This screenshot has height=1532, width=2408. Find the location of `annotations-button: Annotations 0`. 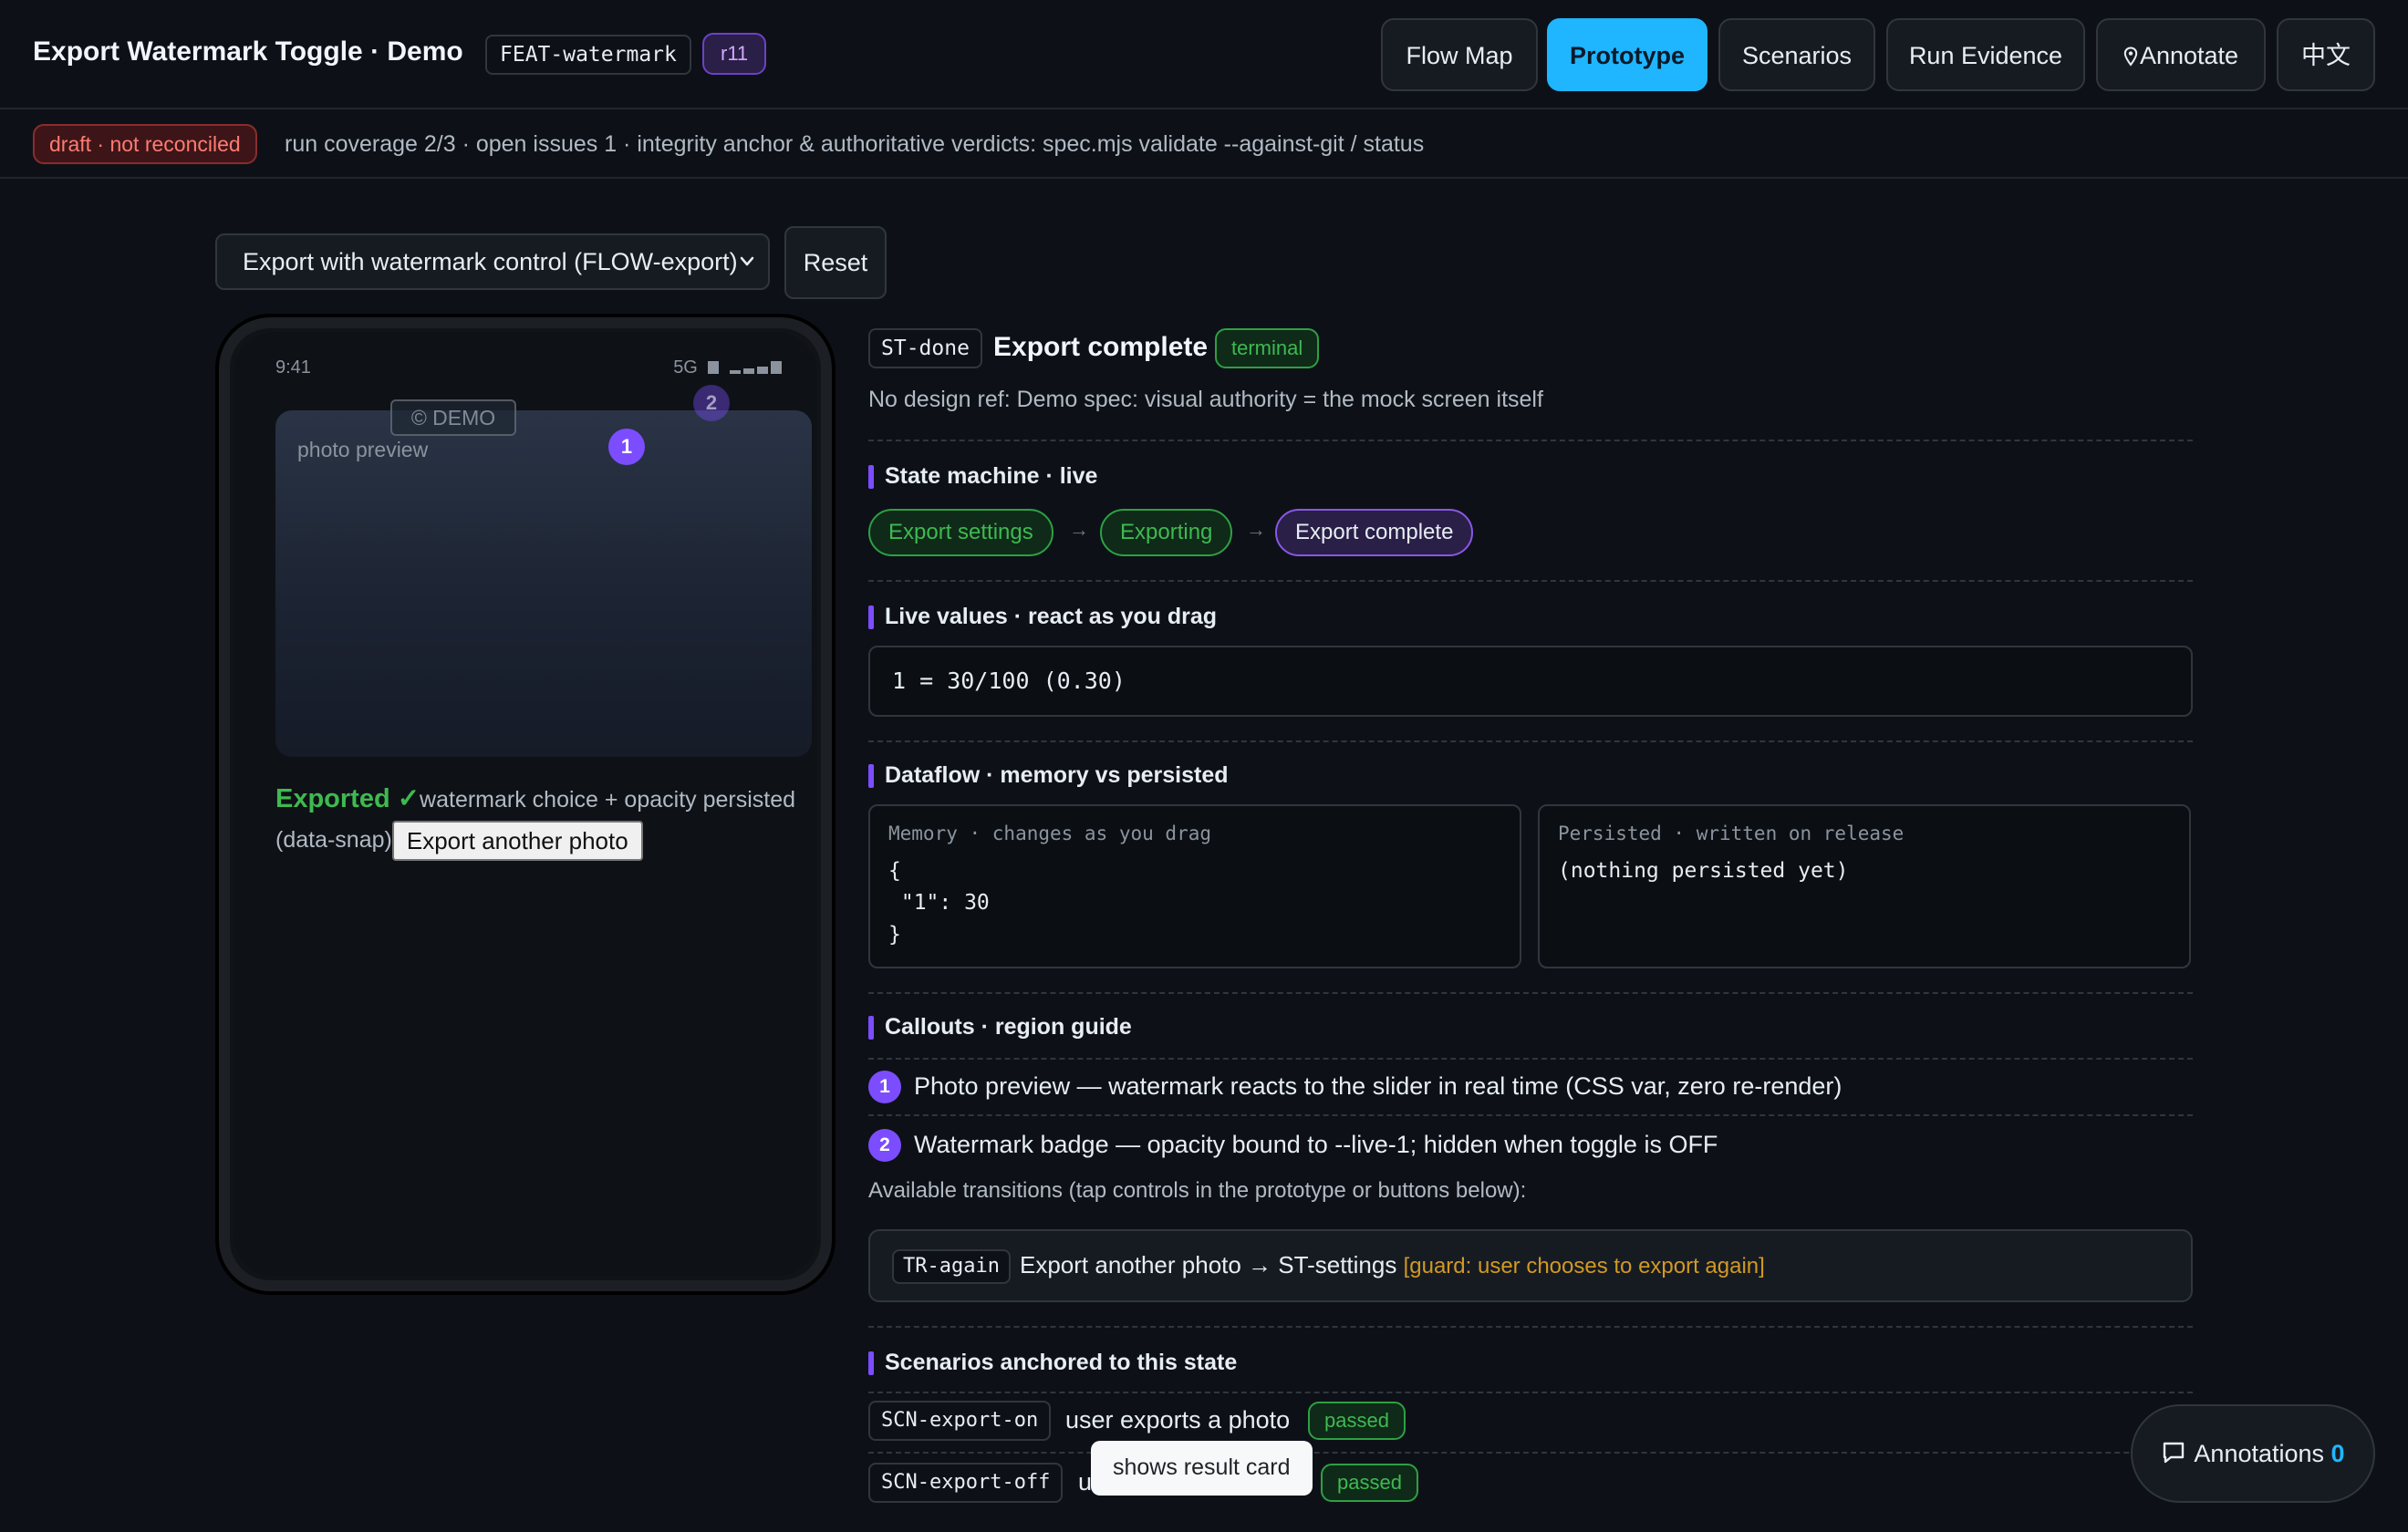

annotations-button: Annotations 0 is located at coordinates (2253, 1453).